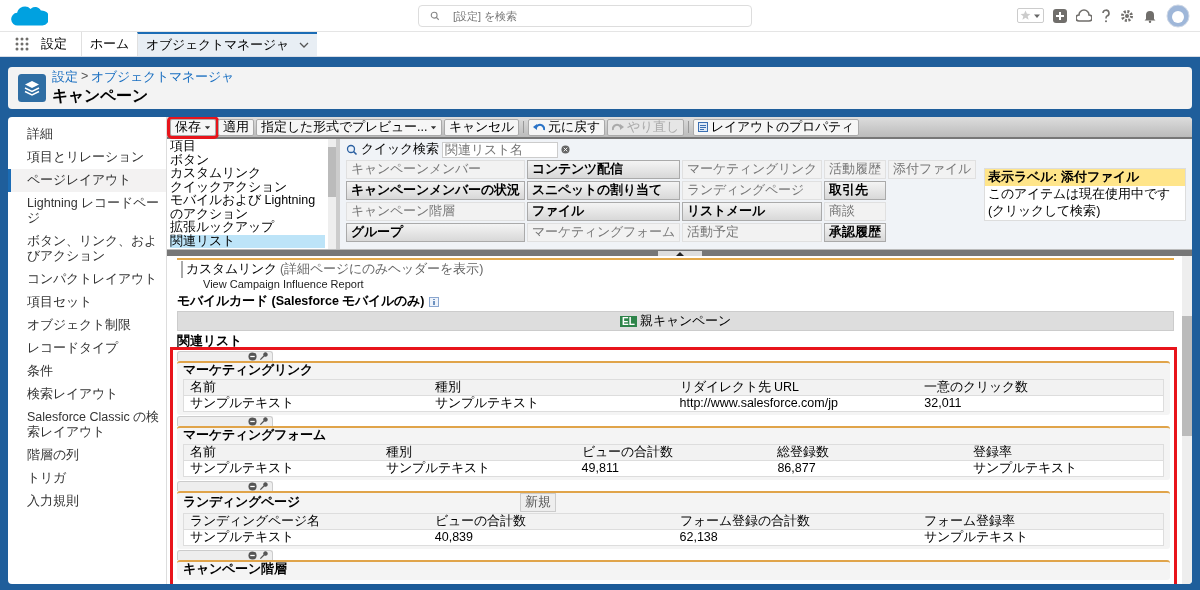 The height and width of the screenshot is (590, 1200). Describe the element at coordinates (241, 502) in the screenshot. I see `related-list-title: ランディングページ` at that location.